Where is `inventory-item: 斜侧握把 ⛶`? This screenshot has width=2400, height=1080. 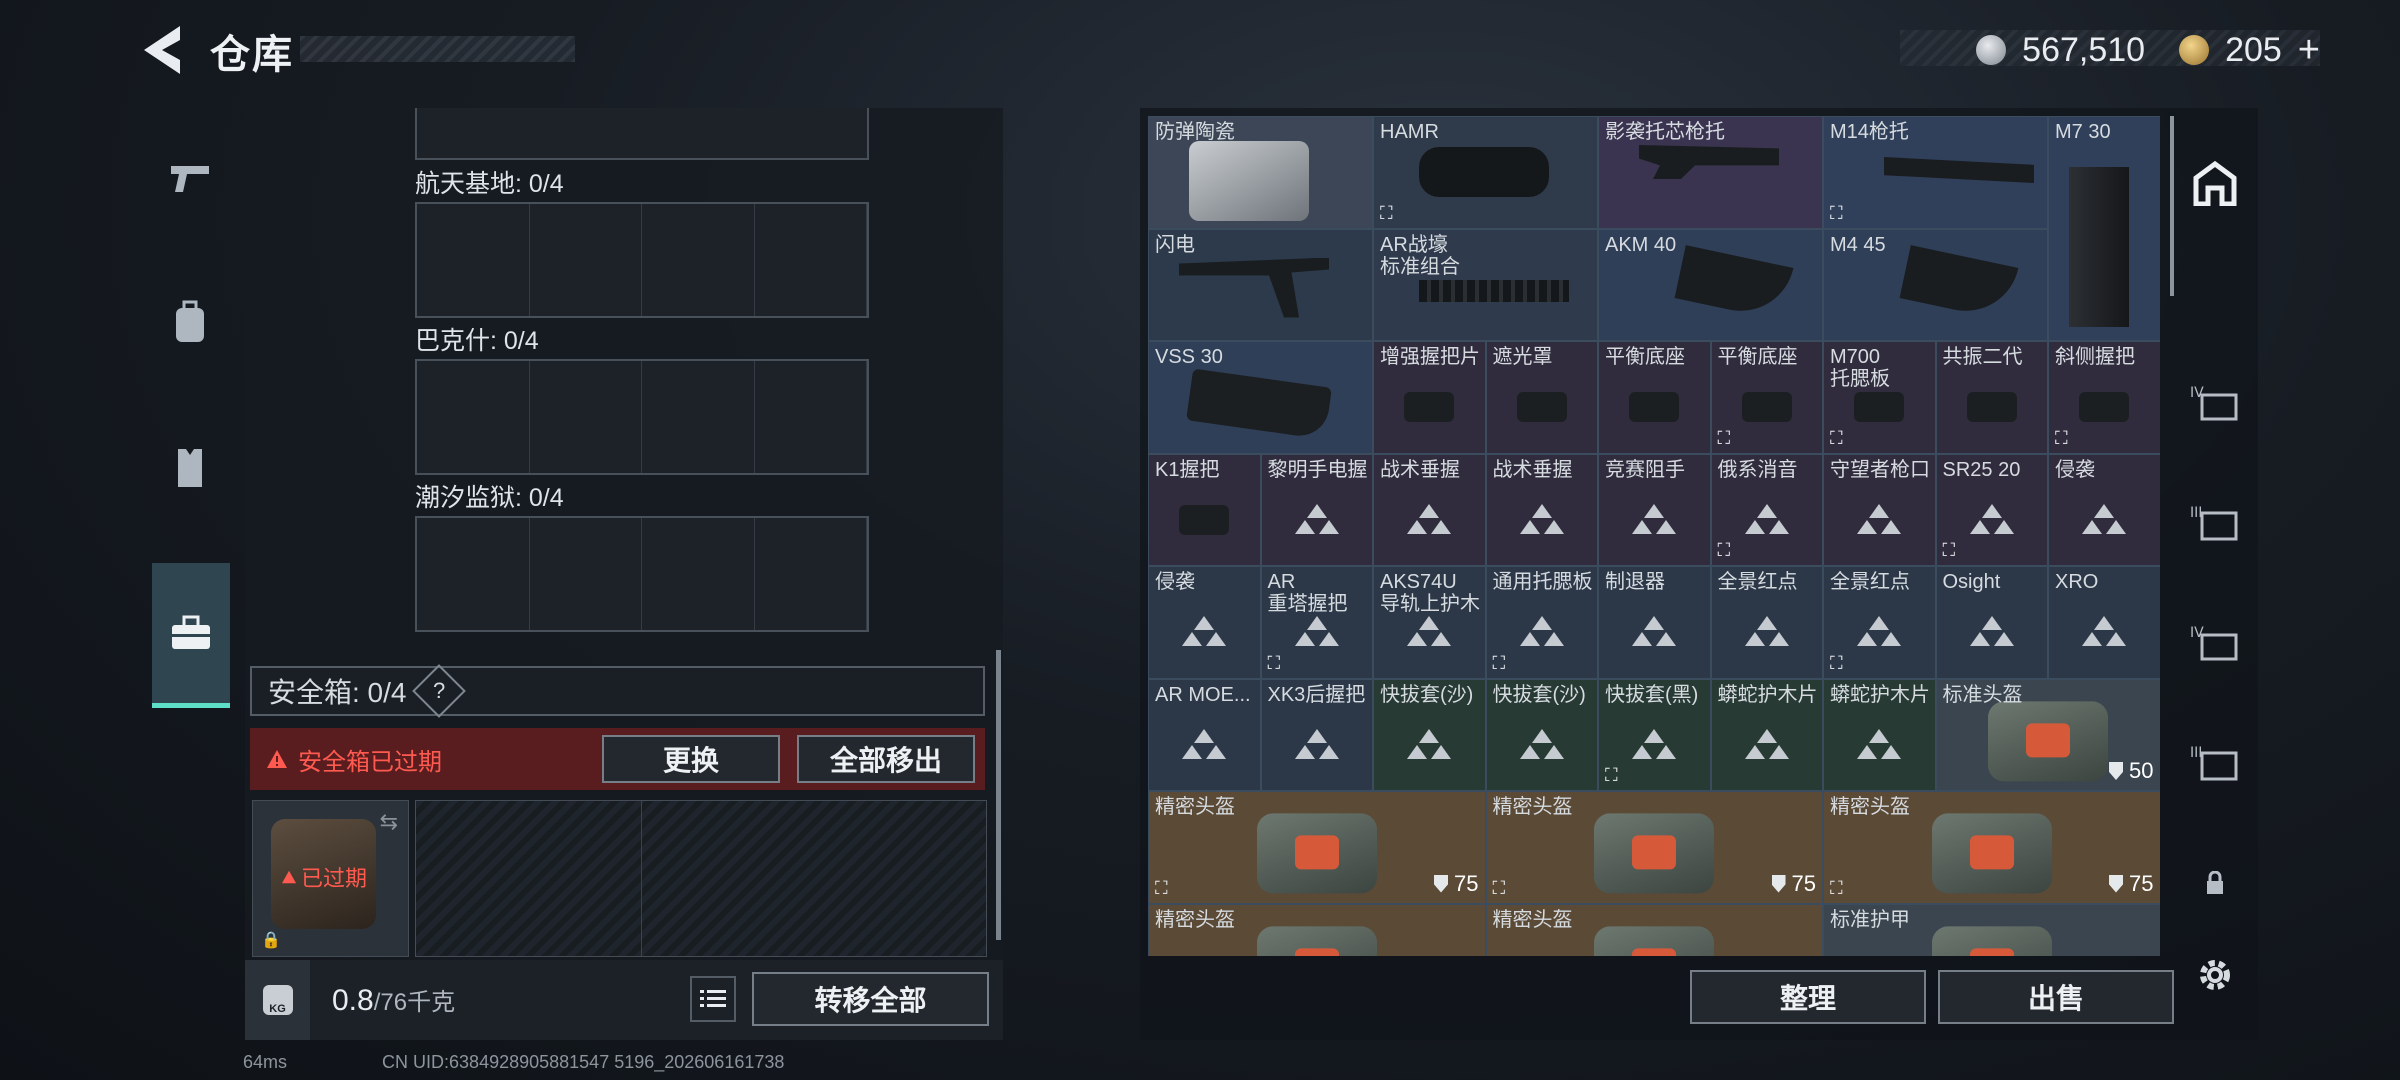
inventory-item: 斜侧握把 ⛶ is located at coordinates (2104, 397).